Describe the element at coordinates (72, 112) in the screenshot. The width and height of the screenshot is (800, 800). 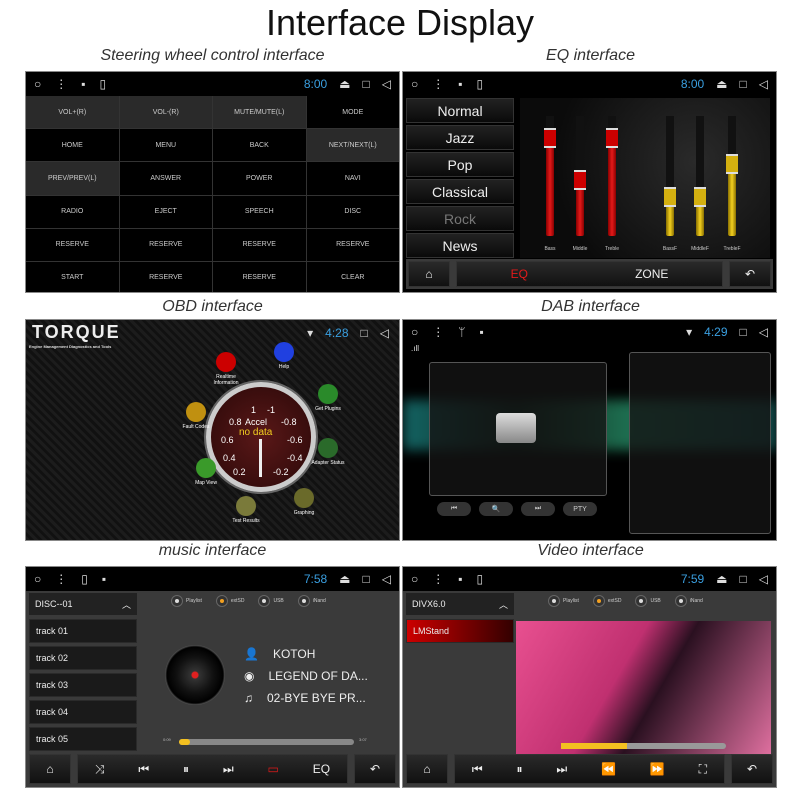
I see `steering-button: VOL+(R)` at that location.